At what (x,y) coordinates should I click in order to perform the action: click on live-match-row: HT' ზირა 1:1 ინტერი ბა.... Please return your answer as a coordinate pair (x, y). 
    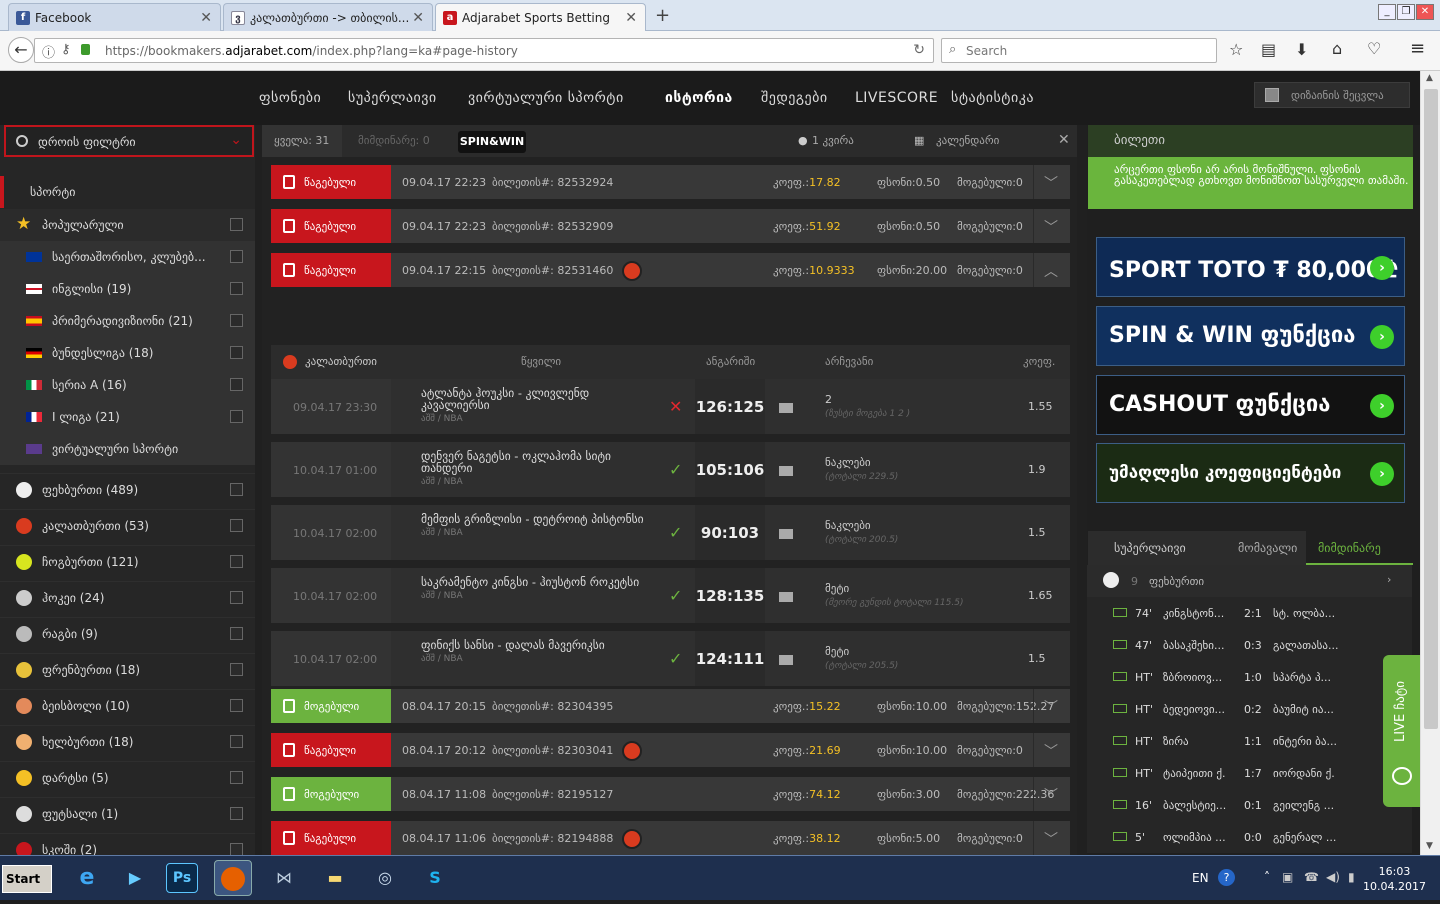
    Looking at the image, I should click on (1249, 741).